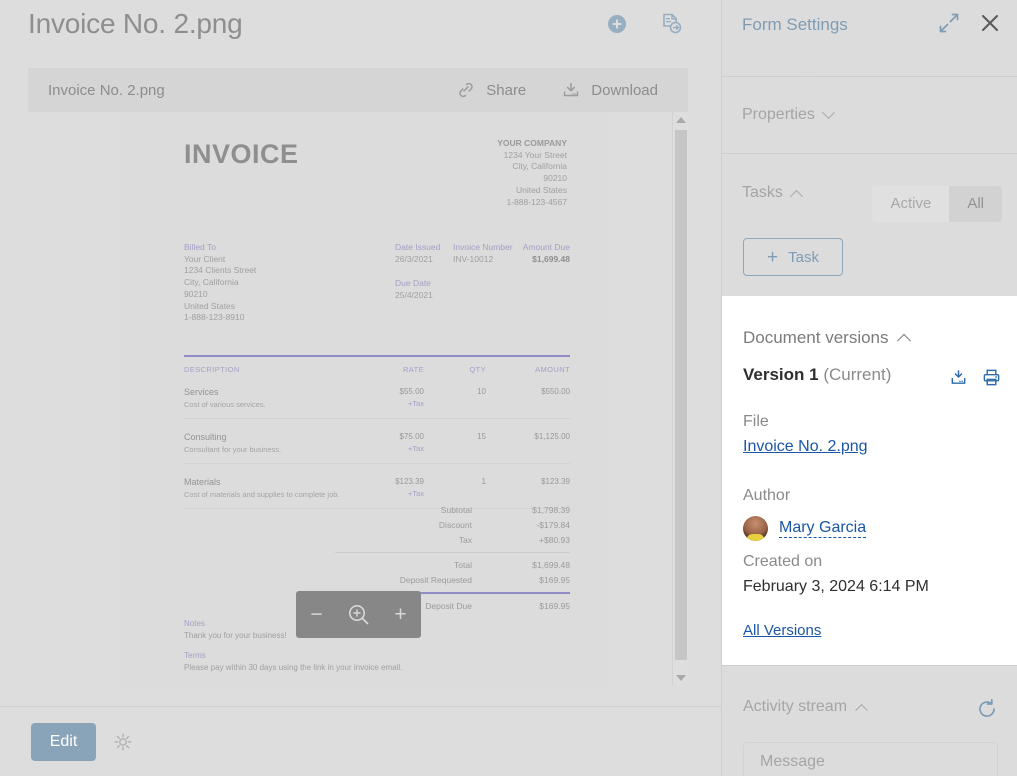 Image resolution: width=1017 pixels, height=776 pixels. I want to click on zoom-magnifier-icon, so click(359, 615).